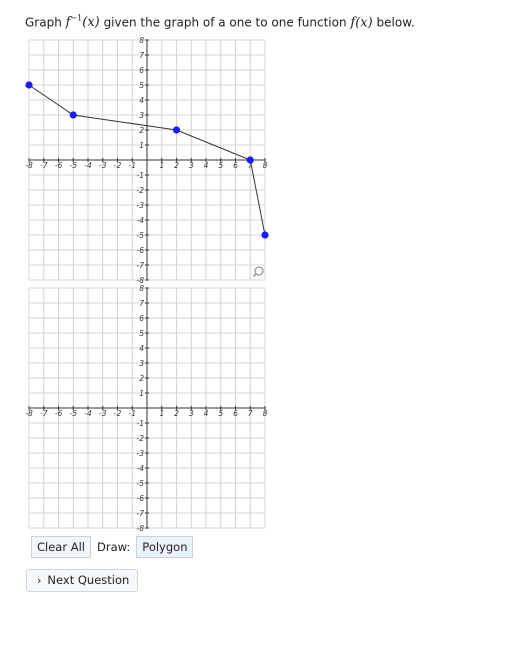  What do you see at coordinates (161, 413) in the screenshot?
I see `answer-x-tick-label: 1` at bounding box center [161, 413].